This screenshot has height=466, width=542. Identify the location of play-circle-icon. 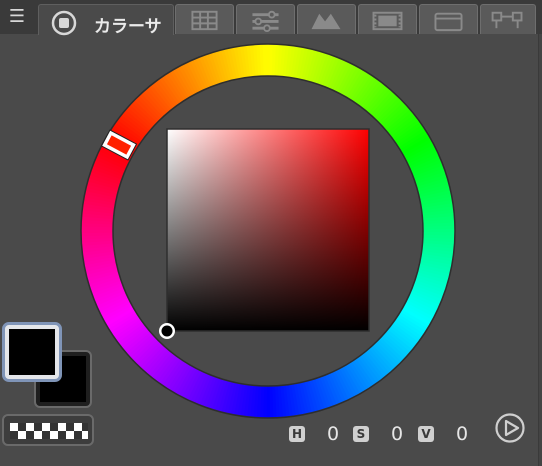
(510, 428).